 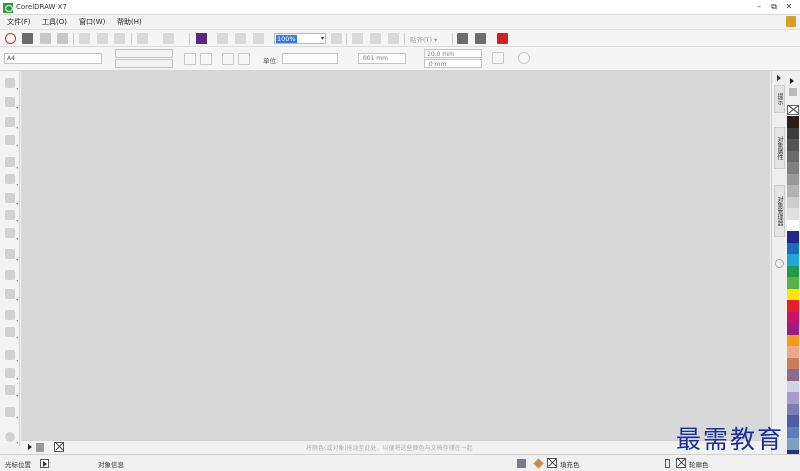 I want to click on pin-icon, so click(x=791, y=21).